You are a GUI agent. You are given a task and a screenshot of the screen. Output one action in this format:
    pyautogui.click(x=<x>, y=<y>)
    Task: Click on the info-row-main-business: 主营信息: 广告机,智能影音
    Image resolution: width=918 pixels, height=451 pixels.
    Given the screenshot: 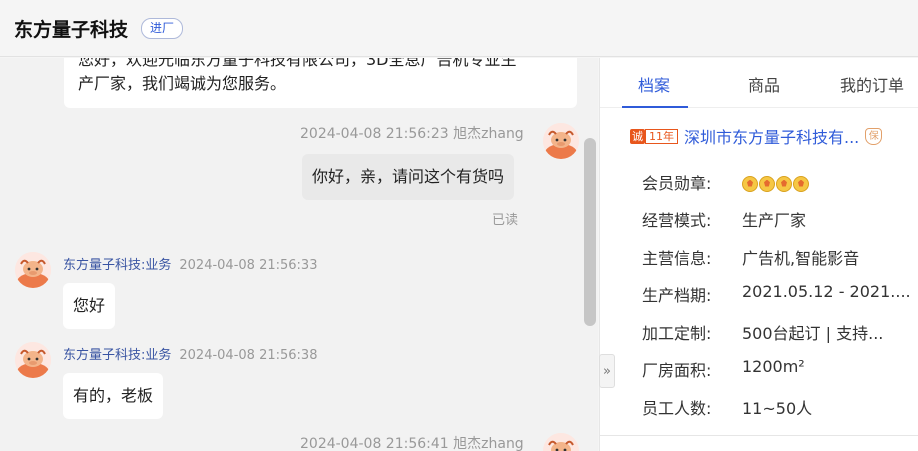 What is the action you would take?
    pyautogui.click(x=750, y=257)
    